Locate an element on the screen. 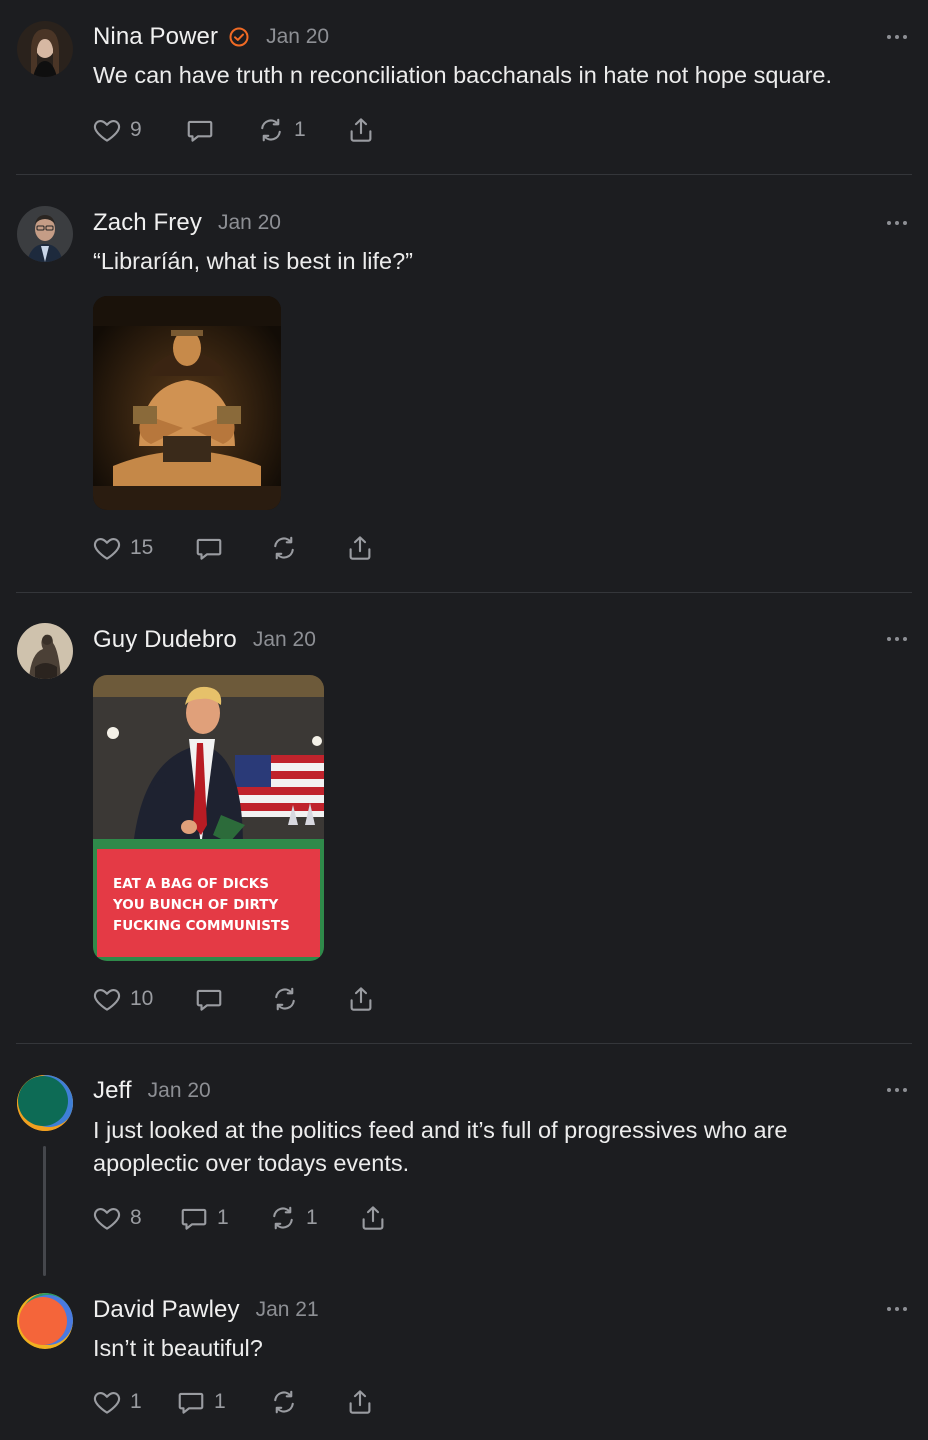 Image resolution: width=928 pixels, height=1440 pixels. post-header: Jeff Jan 20 is located at coordinates (152, 1091).